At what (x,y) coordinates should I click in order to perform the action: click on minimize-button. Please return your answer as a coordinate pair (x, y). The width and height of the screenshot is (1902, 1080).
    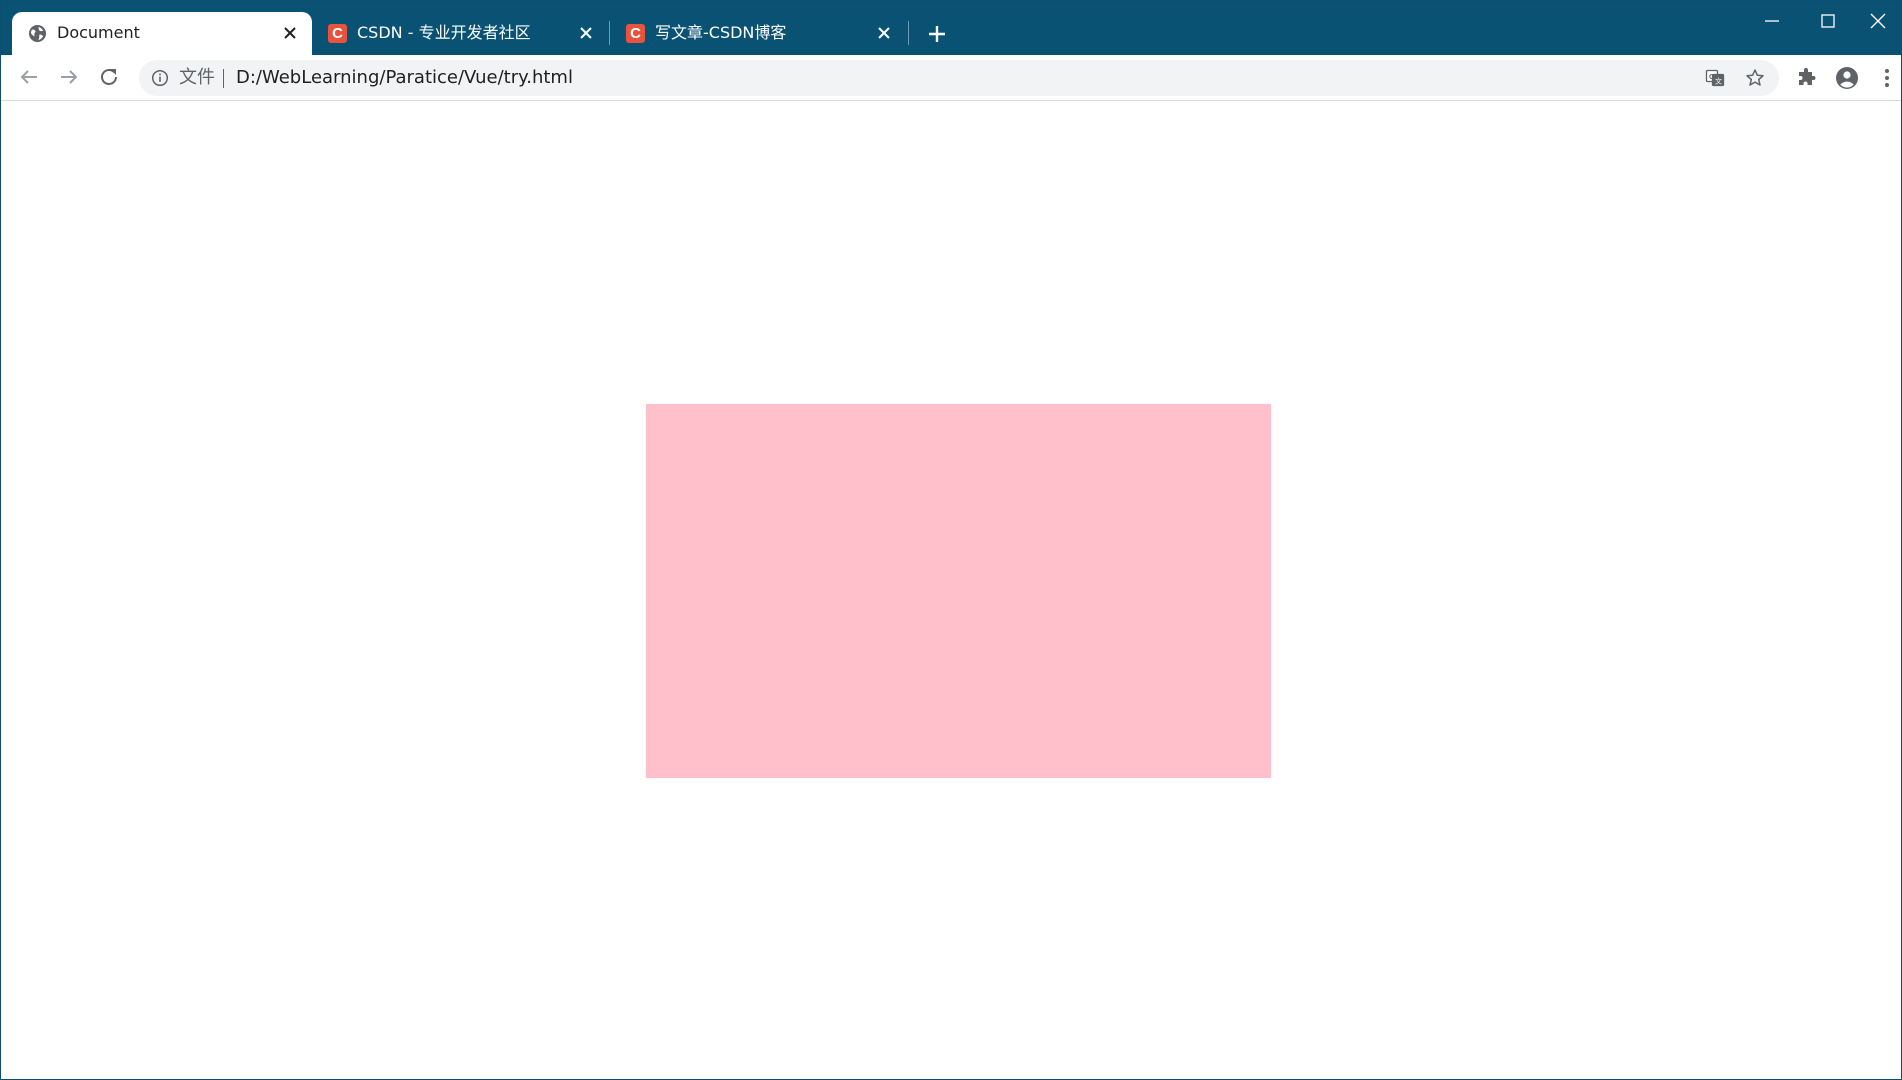
    Looking at the image, I should click on (1772, 21).